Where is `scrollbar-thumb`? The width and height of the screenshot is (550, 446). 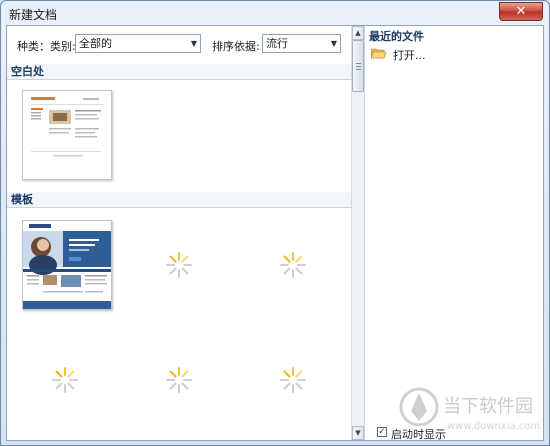
scrollbar-thumb is located at coordinates (358, 66).